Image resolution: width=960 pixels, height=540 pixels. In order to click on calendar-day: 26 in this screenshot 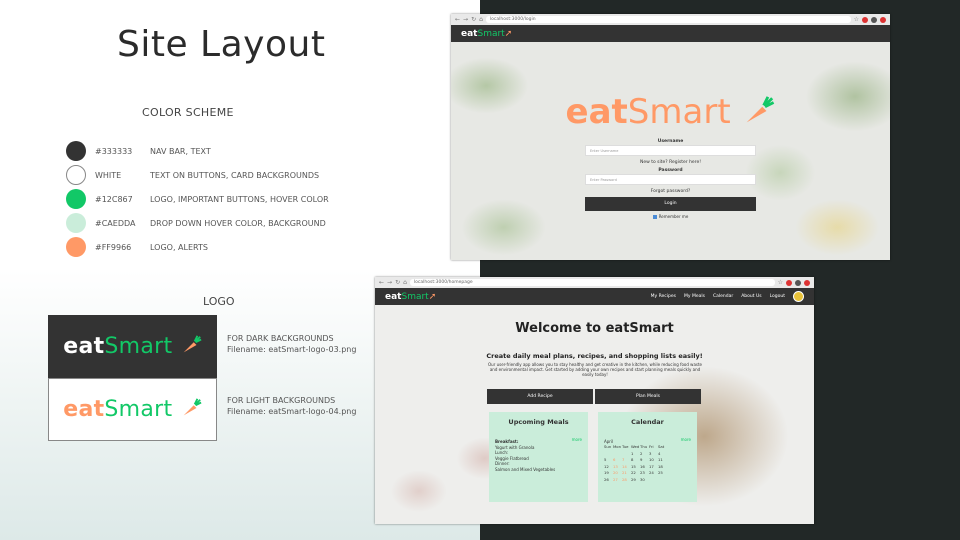, I will do `click(608, 480)`.